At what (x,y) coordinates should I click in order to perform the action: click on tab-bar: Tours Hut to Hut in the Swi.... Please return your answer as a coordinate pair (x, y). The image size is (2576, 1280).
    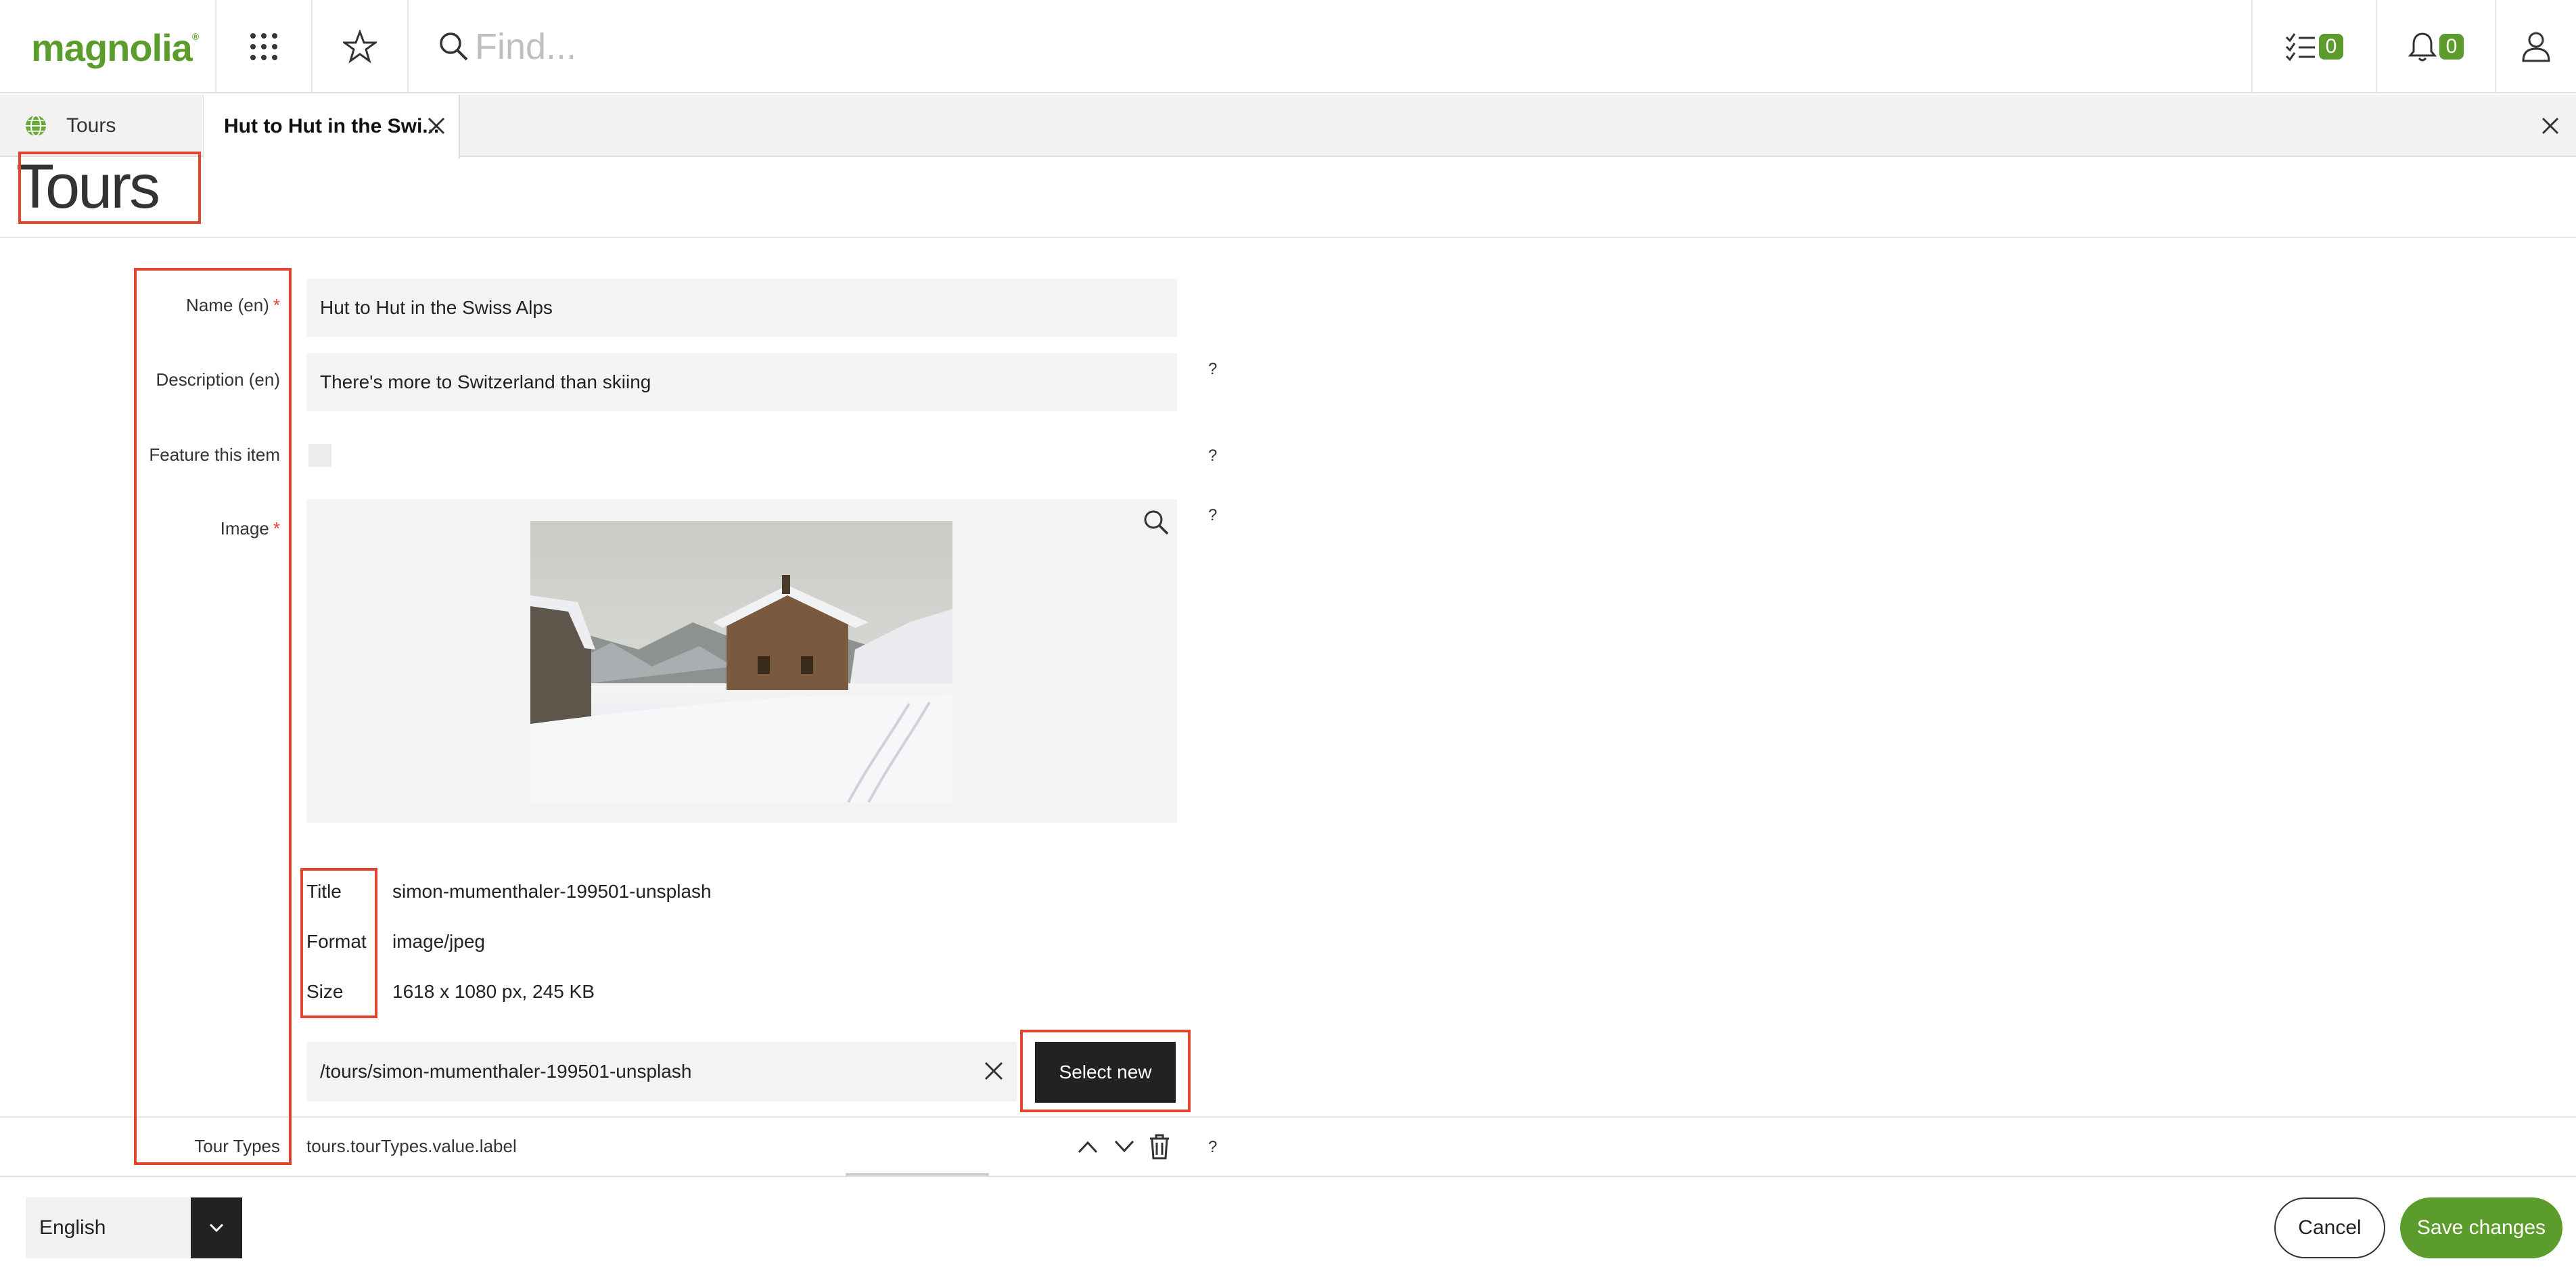
    Looking at the image, I should click on (1288, 126).